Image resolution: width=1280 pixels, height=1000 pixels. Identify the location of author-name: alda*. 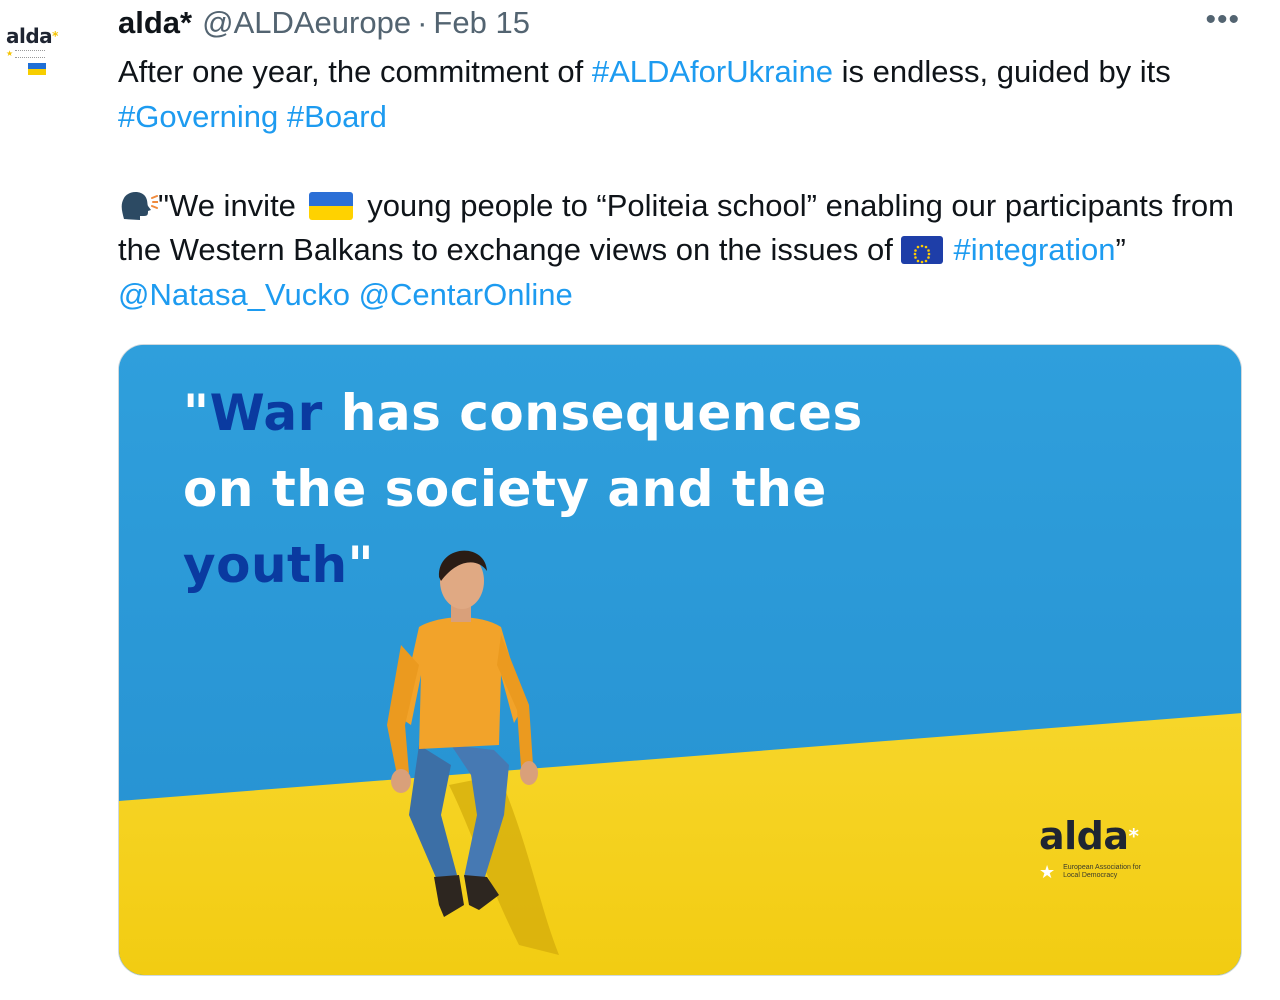
(155, 23).